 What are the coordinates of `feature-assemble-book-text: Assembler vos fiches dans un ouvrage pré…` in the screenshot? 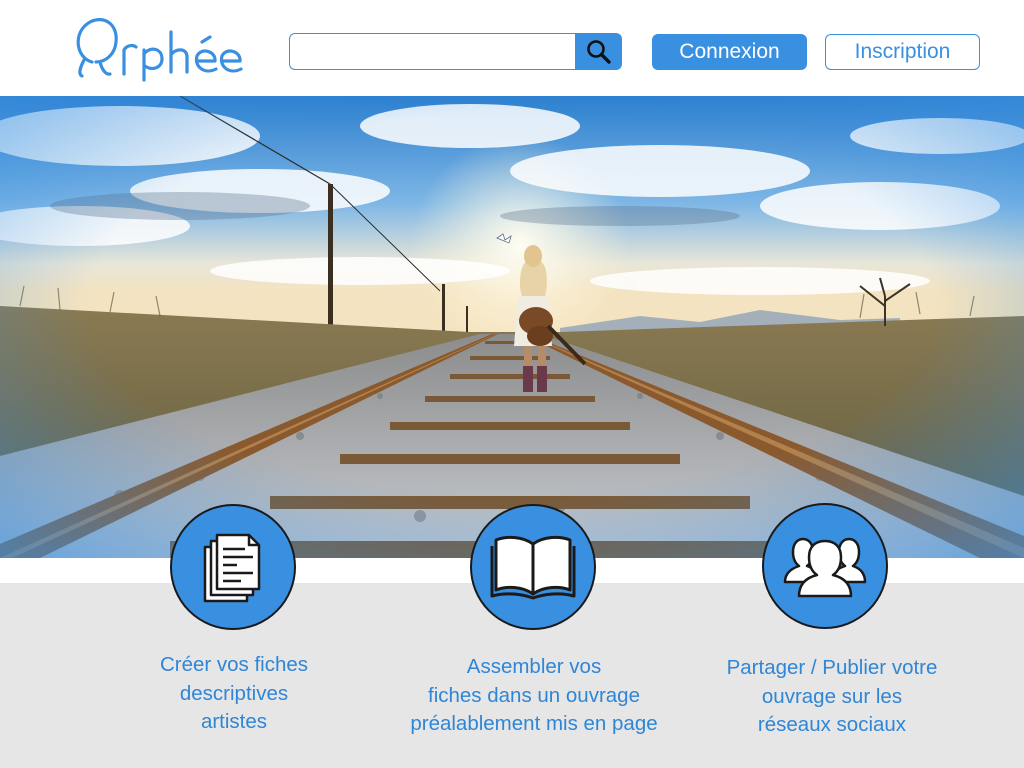 It's located at (534, 695).